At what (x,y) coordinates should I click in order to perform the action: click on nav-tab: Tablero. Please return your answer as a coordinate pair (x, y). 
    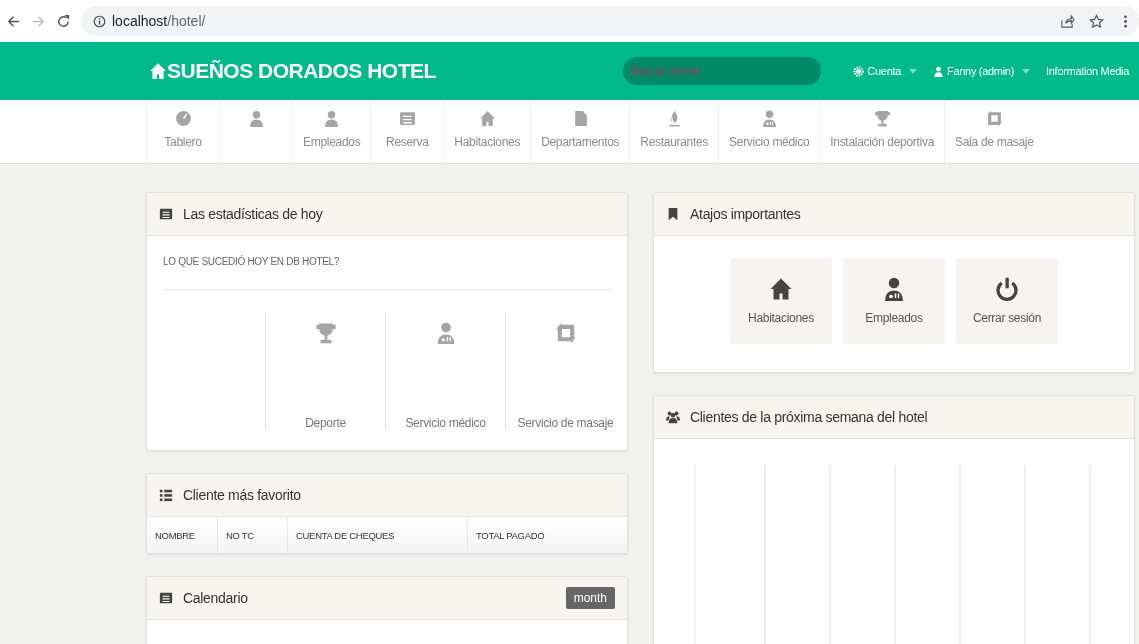
    Looking at the image, I should click on (182, 131).